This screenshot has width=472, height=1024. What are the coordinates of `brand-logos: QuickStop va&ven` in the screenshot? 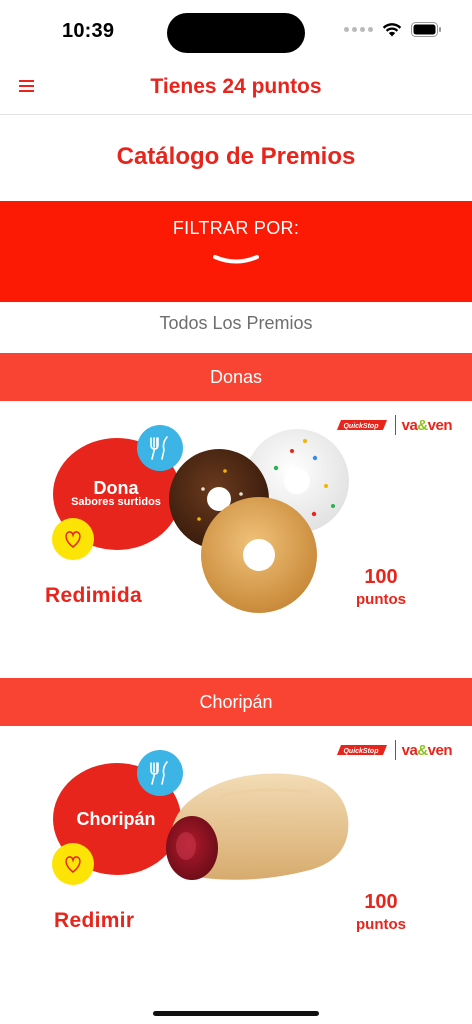 It's located at (394, 750).